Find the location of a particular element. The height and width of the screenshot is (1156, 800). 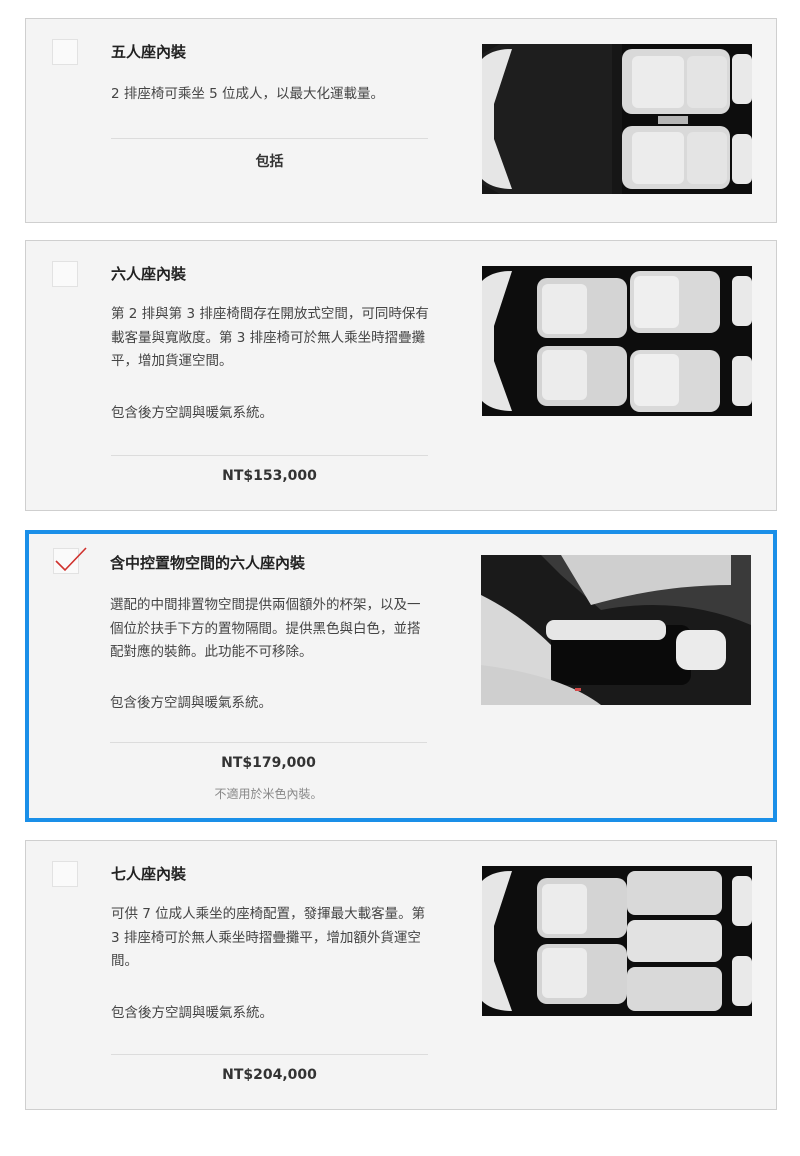

six-seat-interior-image is located at coordinates (617, 341).